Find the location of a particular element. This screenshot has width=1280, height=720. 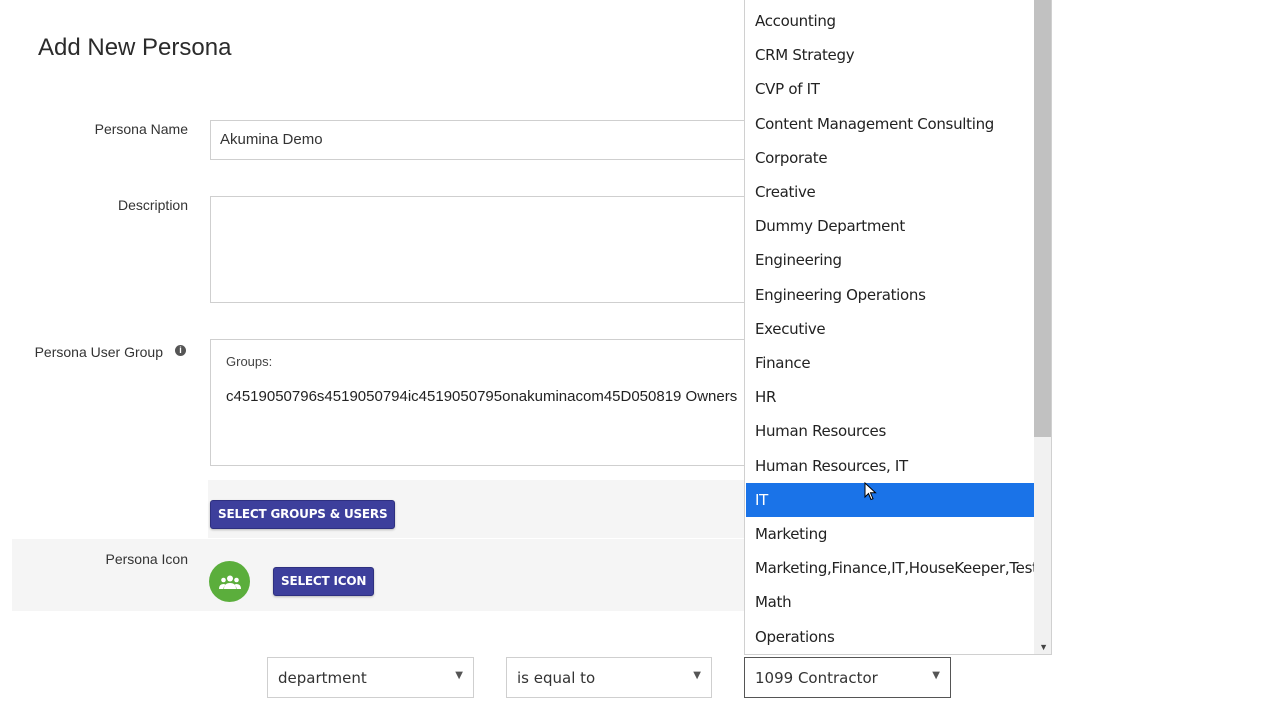

description-textarea is located at coordinates (490, 249).